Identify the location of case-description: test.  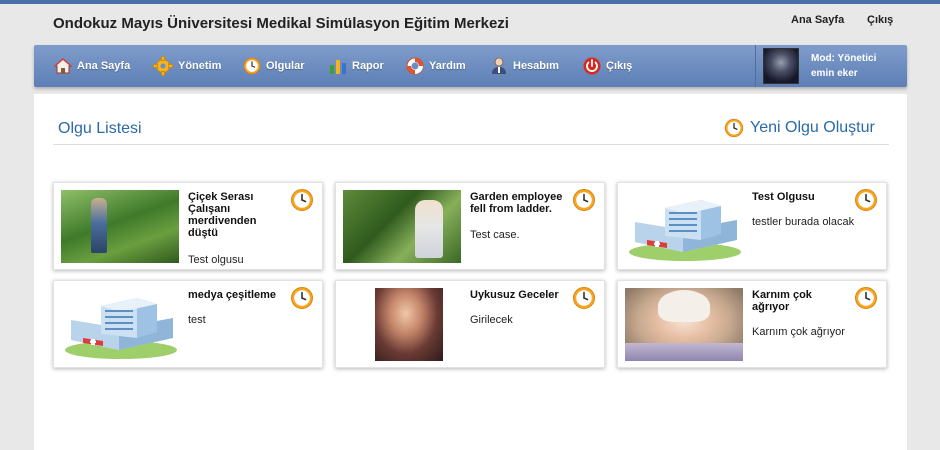
(197, 320).